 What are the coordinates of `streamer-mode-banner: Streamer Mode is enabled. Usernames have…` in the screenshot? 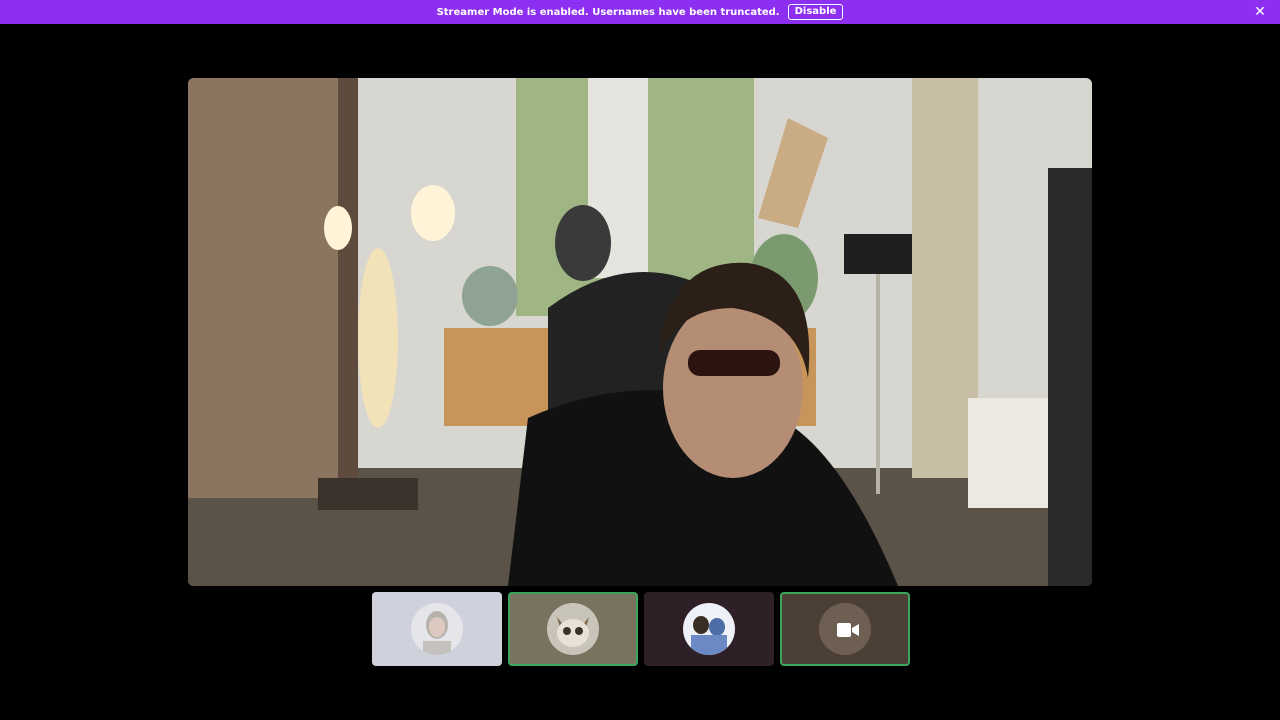 It's located at (640, 12).